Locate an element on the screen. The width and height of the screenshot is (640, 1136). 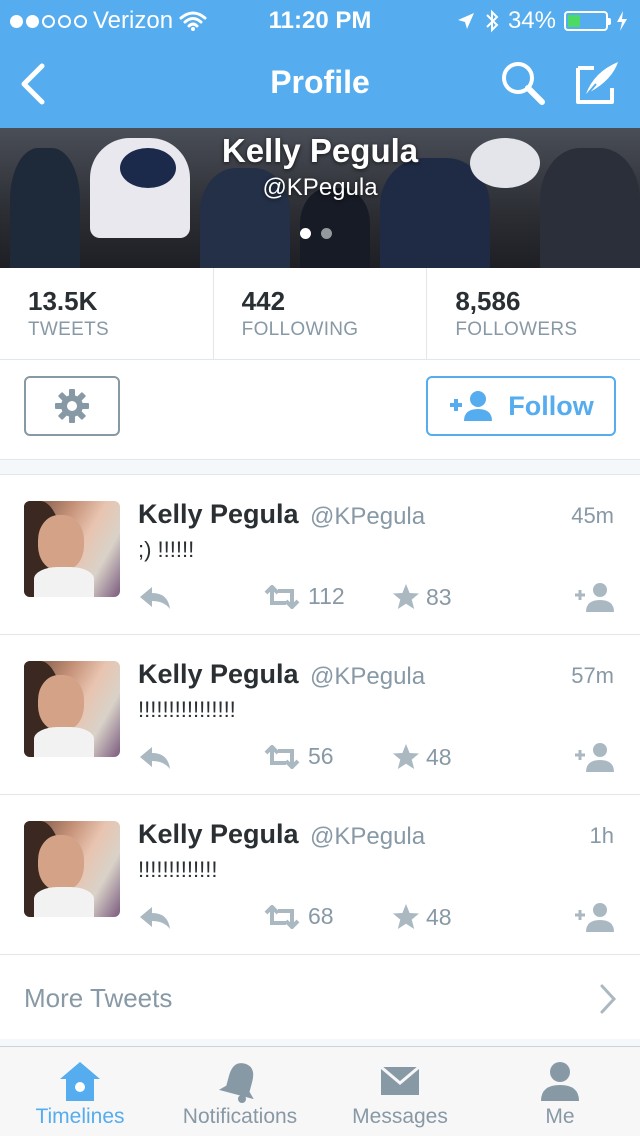
favorite-action: 83 is located at coordinates (422, 597).